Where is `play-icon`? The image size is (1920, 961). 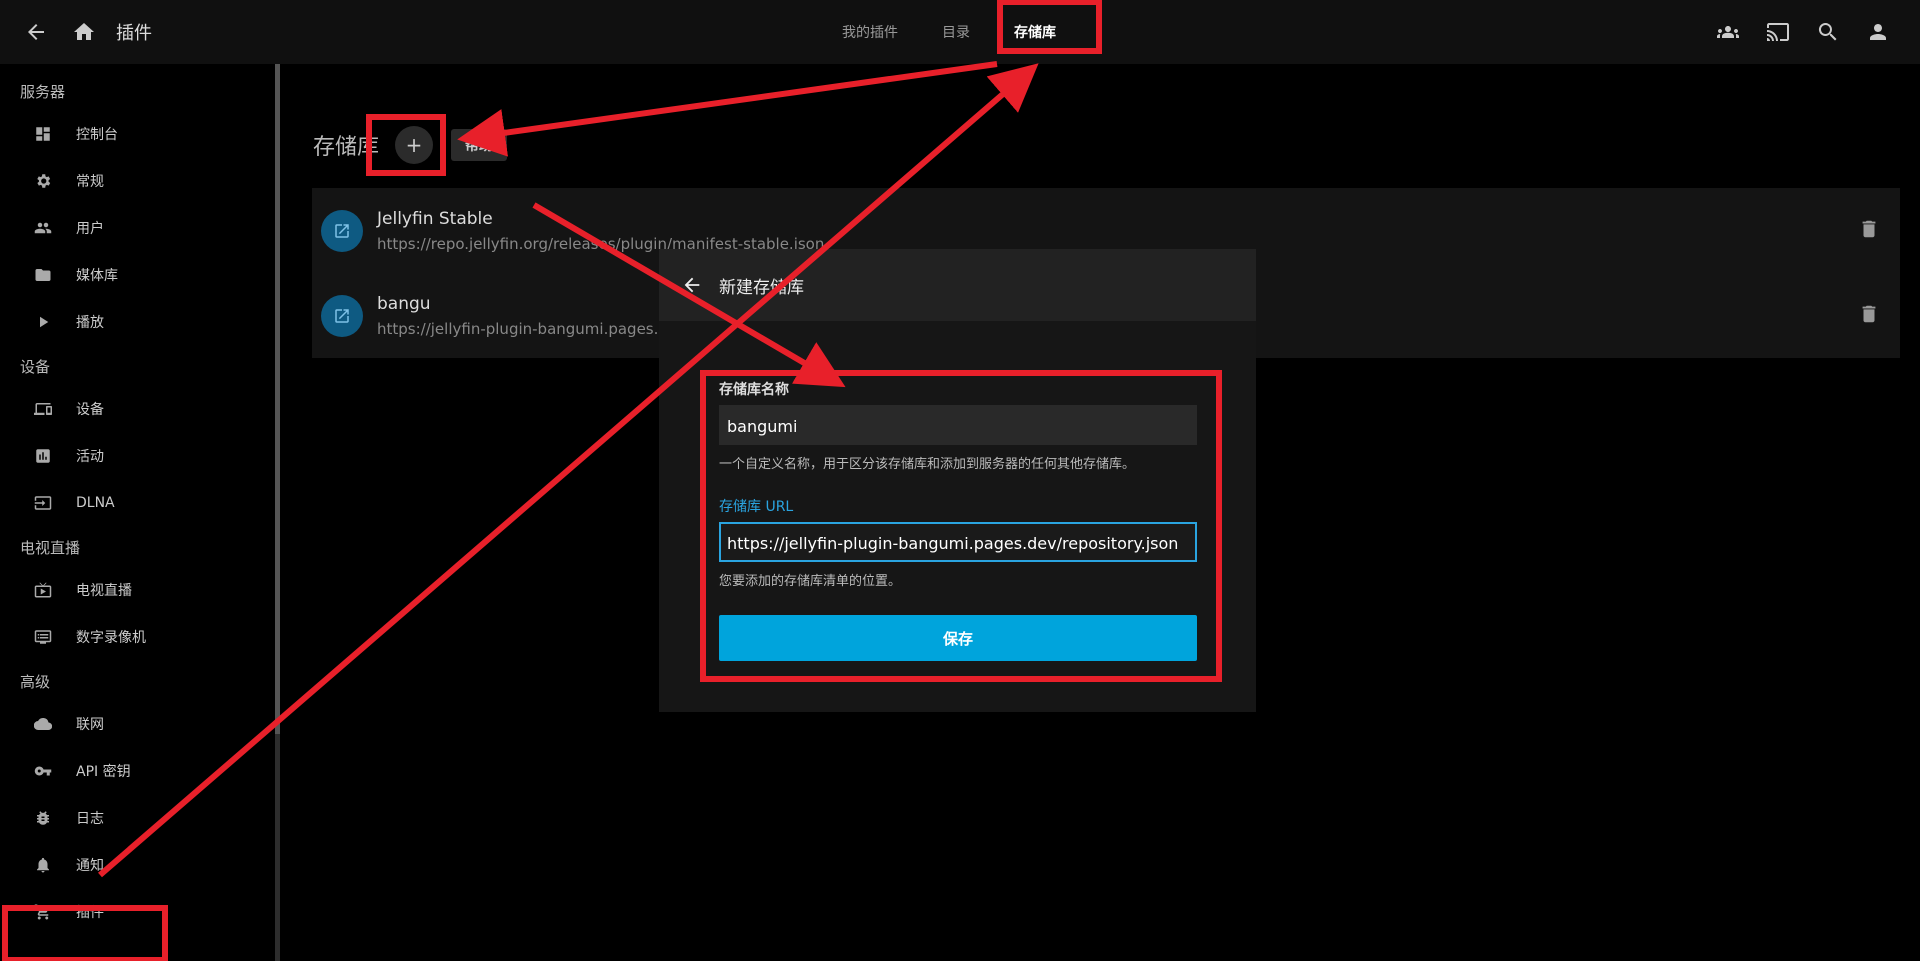 play-icon is located at coordinates (44, 321).